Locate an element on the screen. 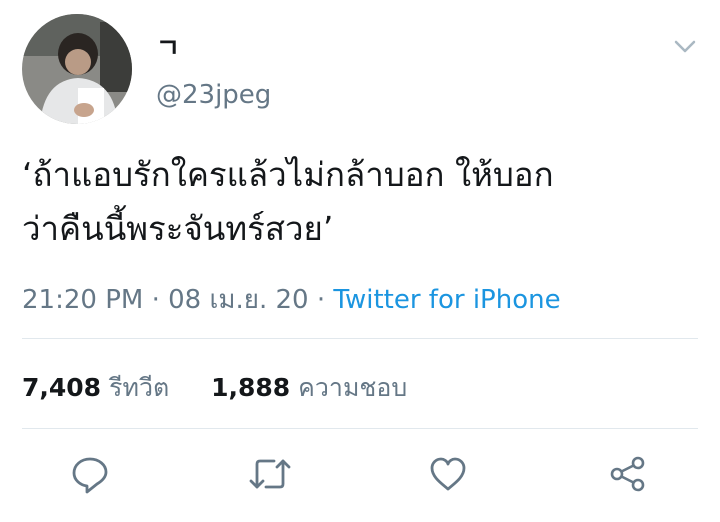 The image size is (720, 522). share-button is located at coordinates (628, 474).